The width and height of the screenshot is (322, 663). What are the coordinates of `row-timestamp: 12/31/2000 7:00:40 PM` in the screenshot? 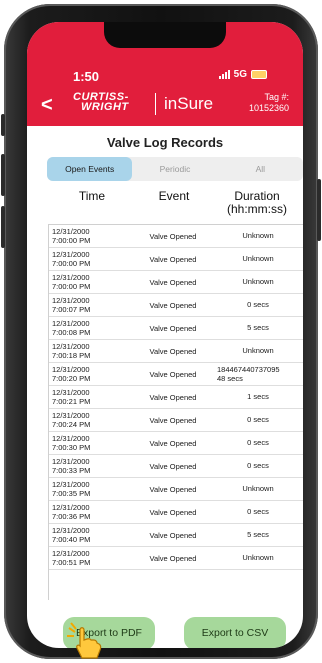 It's located at (71, 535).